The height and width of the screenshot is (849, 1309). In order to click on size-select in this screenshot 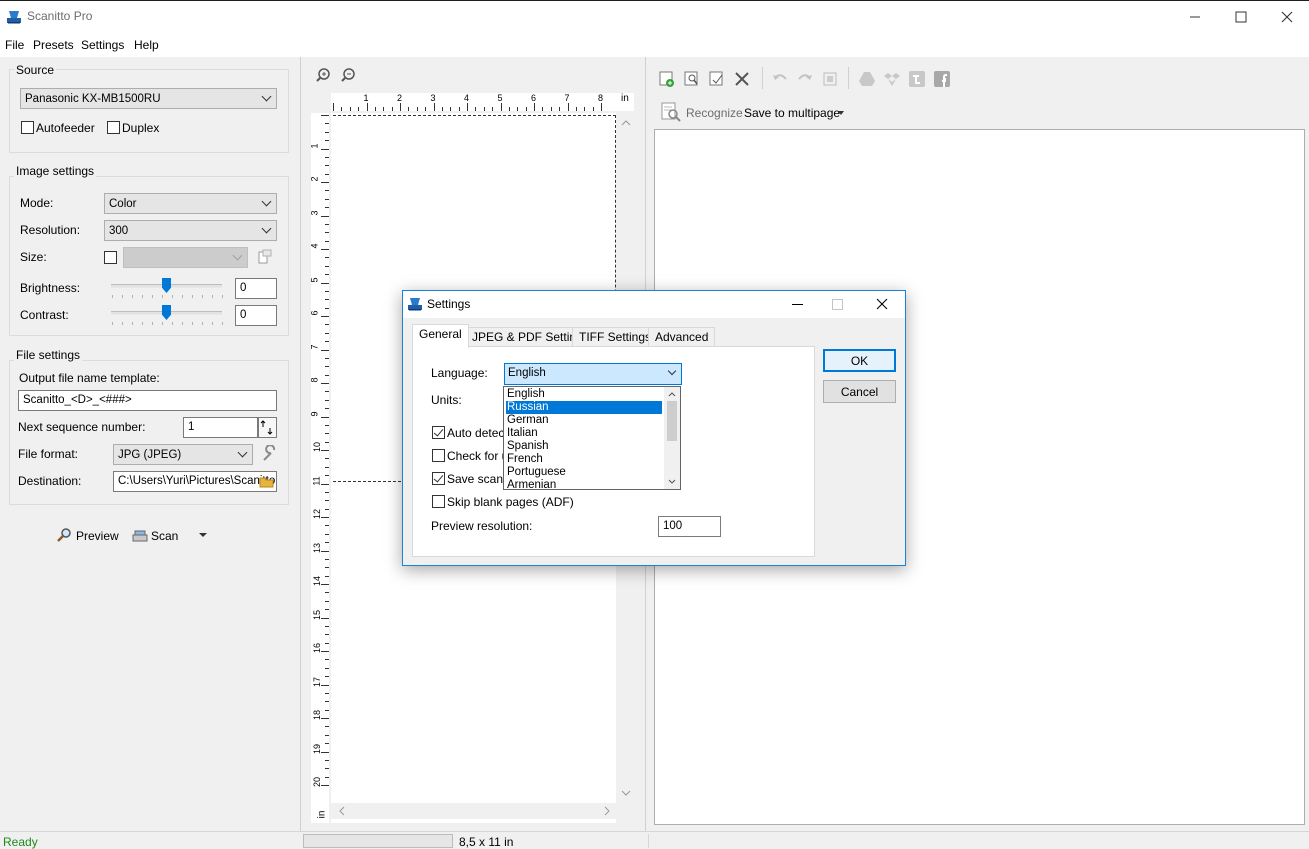, I will do `click(185, 257)`.